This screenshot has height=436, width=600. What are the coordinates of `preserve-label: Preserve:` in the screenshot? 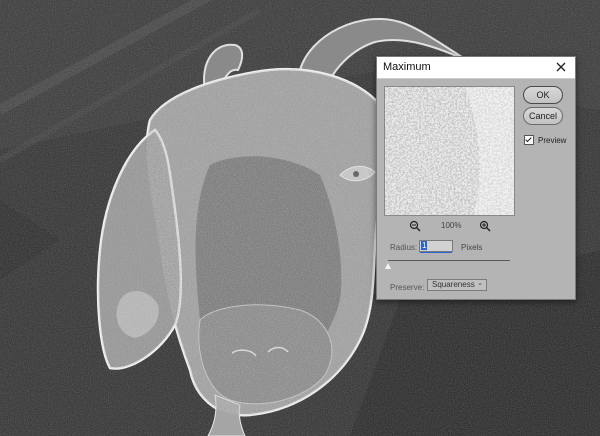 It's located at (407, 287).